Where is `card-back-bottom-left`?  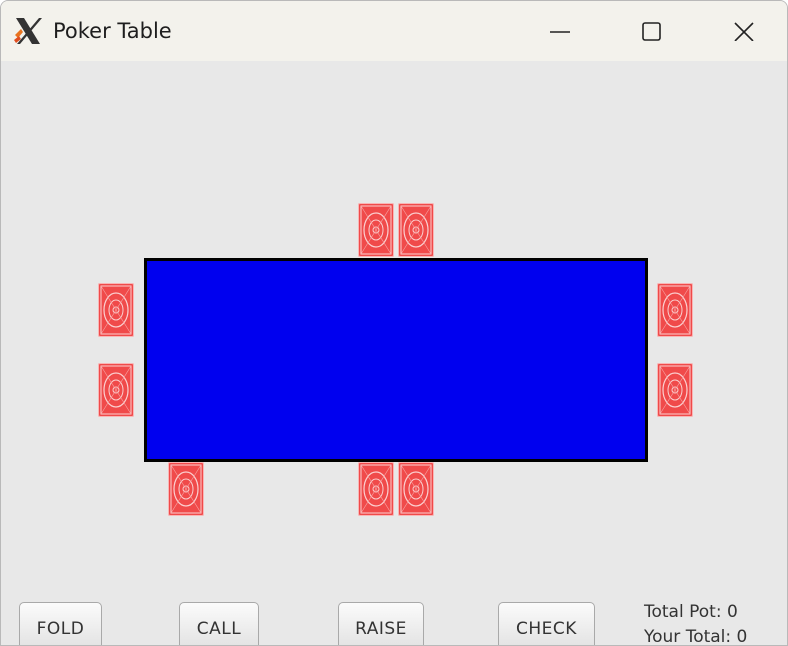
card-back-bottom-left is located at coordinates (186, 489).